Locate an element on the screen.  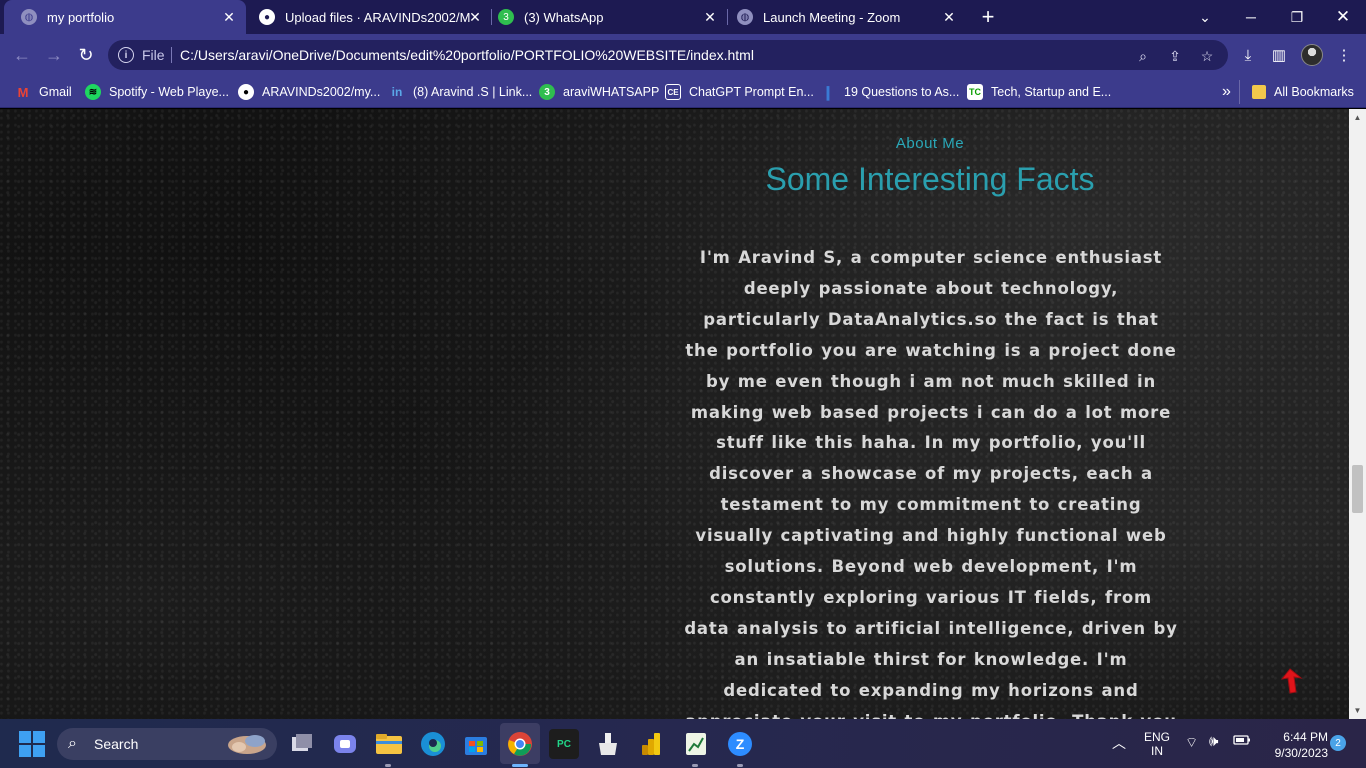
battery-icon is located at coordinates (1242, 741).